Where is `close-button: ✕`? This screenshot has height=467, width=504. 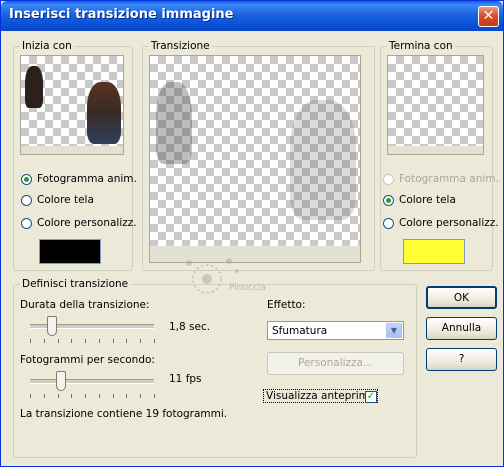
close-button: ✕ is located at coordinates (488, 16).